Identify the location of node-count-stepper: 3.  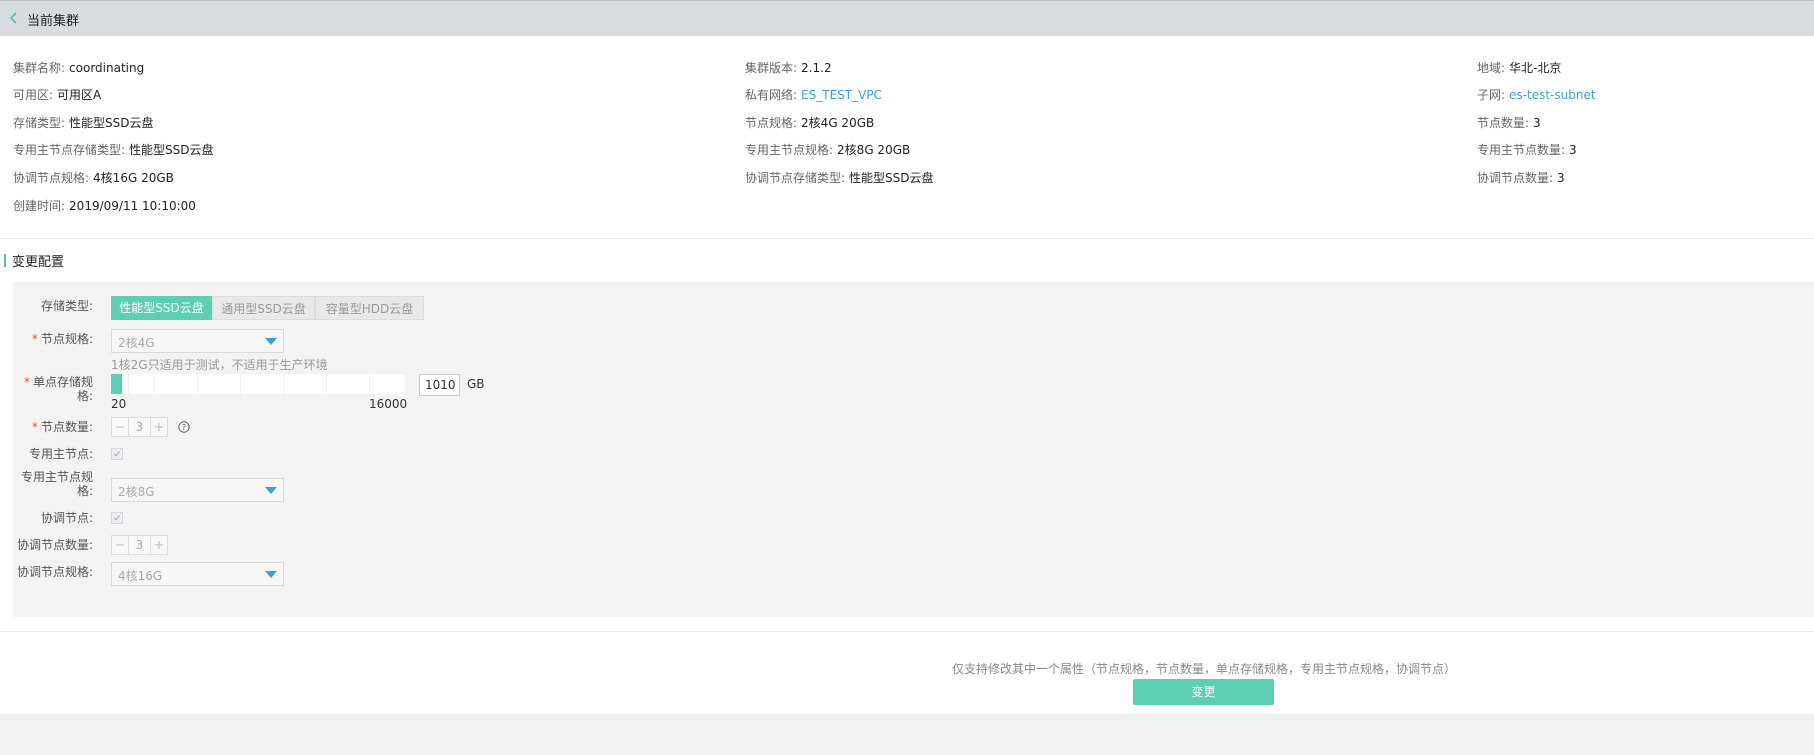
(139, 427).